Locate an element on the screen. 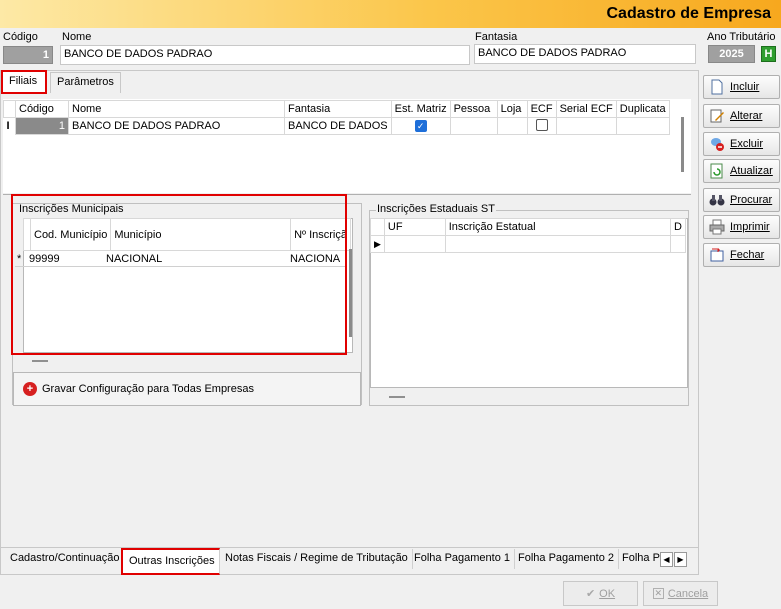 The width and height of the screenshot is (781, 609). grid-indicator-header is located at coordinates (9, 109).